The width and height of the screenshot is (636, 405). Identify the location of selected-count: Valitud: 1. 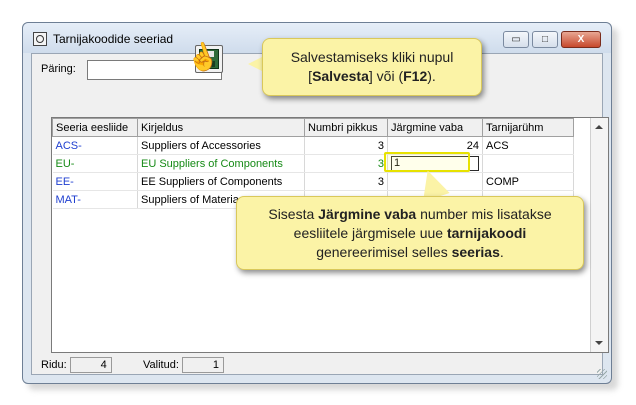
(183, 365).